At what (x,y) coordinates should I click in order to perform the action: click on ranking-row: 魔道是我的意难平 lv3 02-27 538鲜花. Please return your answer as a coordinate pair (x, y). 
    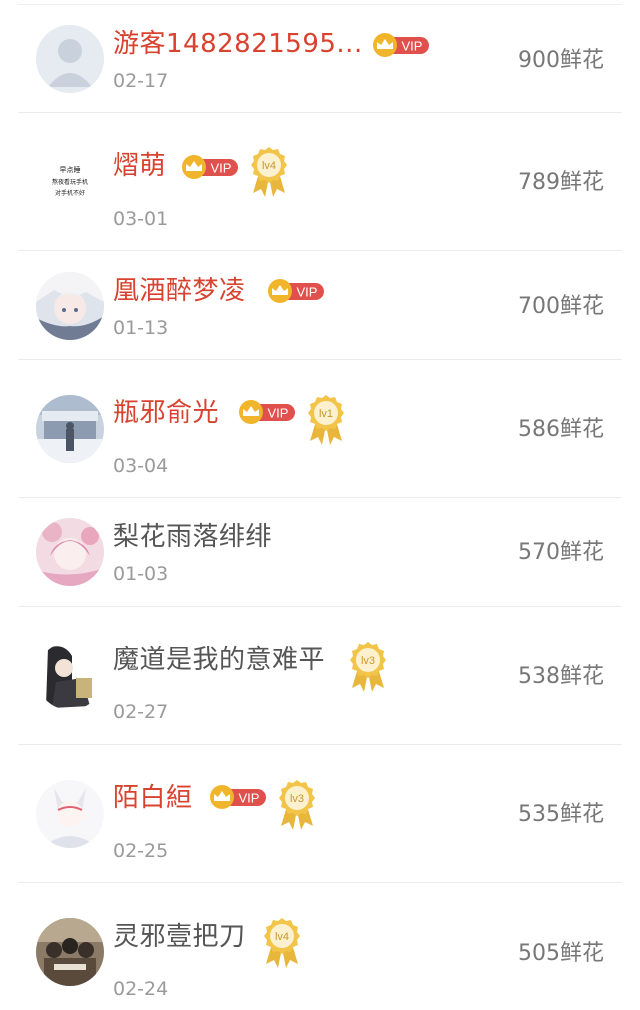
    Looking at the image, I should click on (320, 676).